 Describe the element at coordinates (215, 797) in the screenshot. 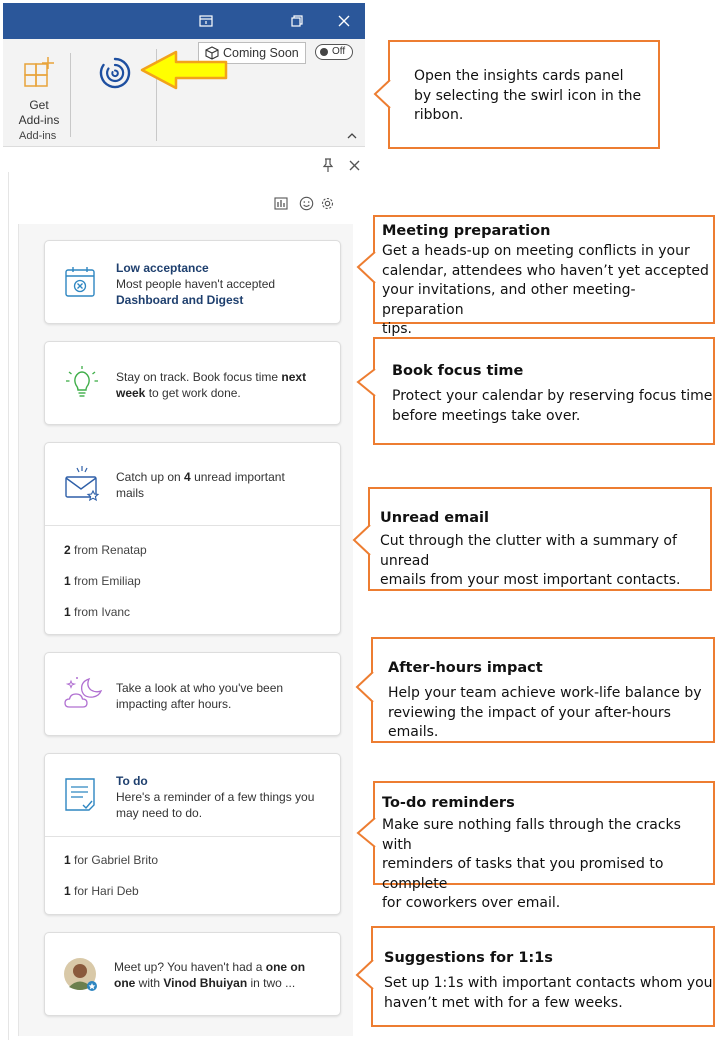

I see `todo-card-text: Here's a reminder of a few things you` at that location.